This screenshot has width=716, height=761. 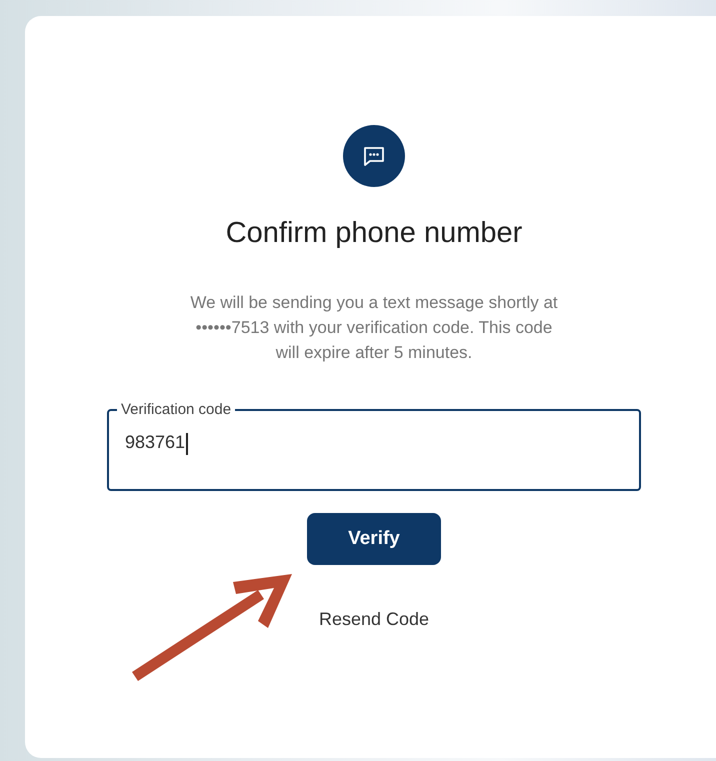 I want to click on instructions-text: We will be sending you a text message shortly at ••••••7513 with your verification code. This code will expire after 5 minutes., so click(x=374, y=328).